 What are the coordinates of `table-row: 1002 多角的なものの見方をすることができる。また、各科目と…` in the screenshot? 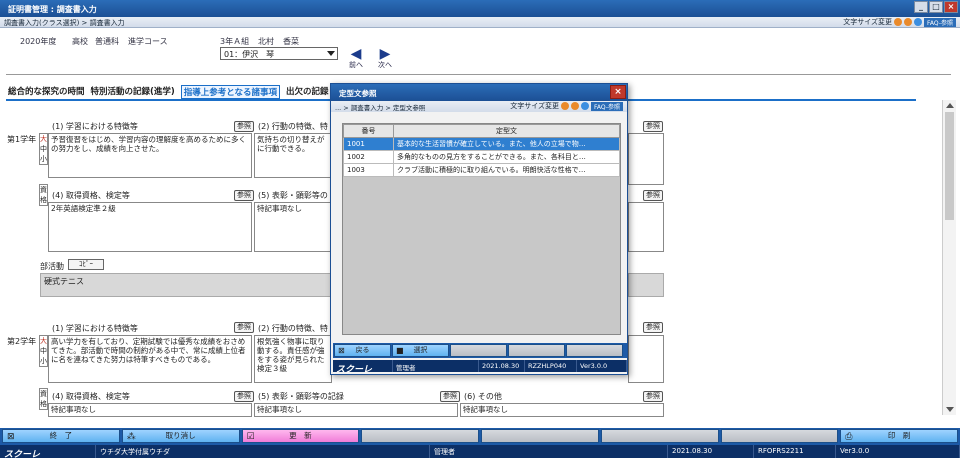 It's located at (481, 157).